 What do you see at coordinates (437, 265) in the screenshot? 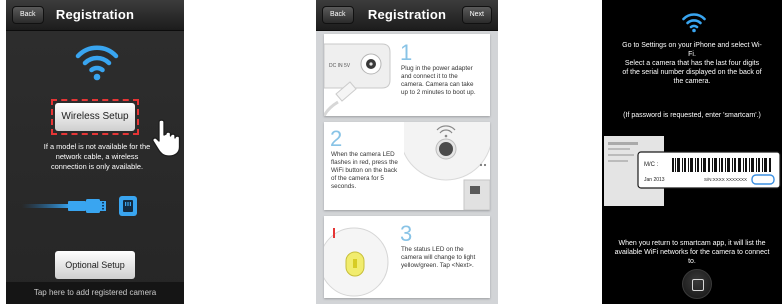
I see `step-line: yellow/green. Tap <Next>.` at bounding box center [437, 265].